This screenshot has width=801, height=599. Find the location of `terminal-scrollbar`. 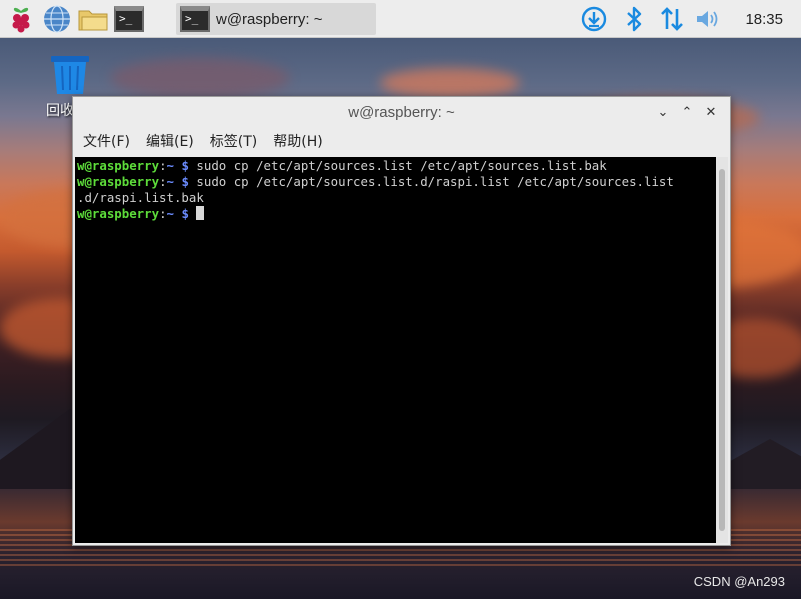

terminal-scrollbar is located at coordinates (722, 350).